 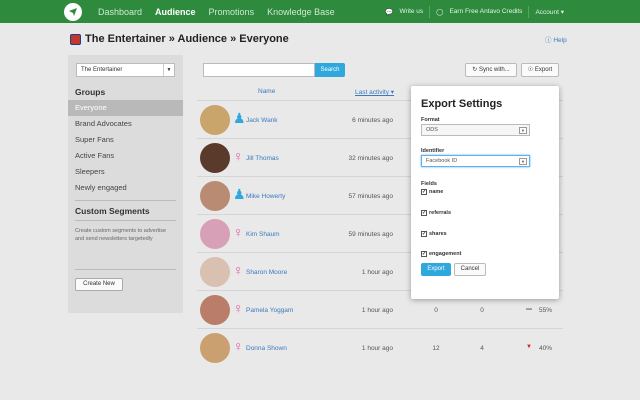 I want to click on field-name-checkbox: ✓ name, so click(x=432, y=192).